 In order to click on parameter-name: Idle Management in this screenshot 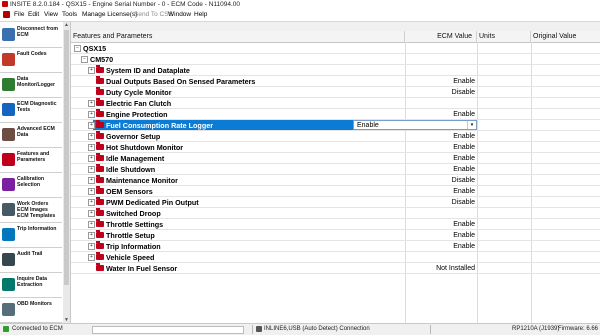, I will do `click(135, 158)`.